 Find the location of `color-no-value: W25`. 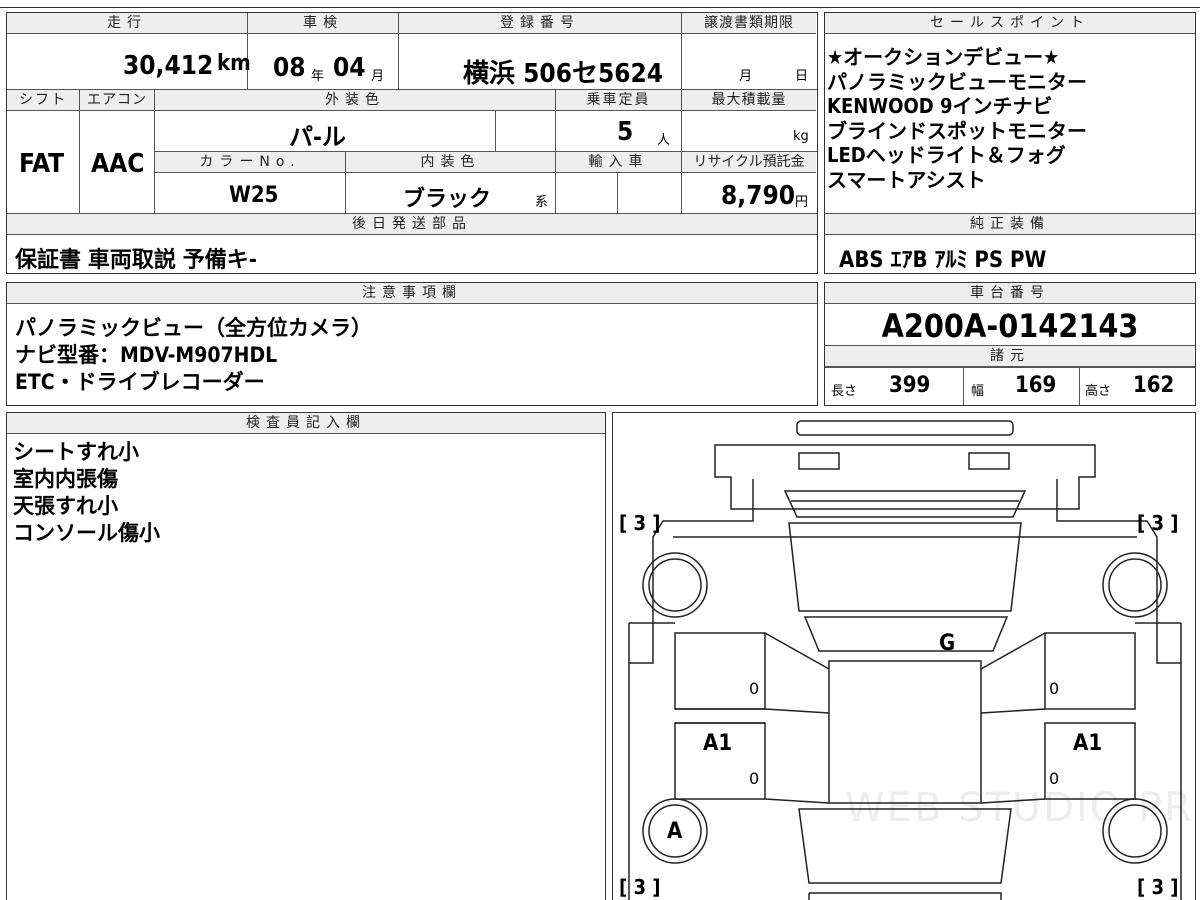

color-no-value: W25 is located at coordinates (254, 195).